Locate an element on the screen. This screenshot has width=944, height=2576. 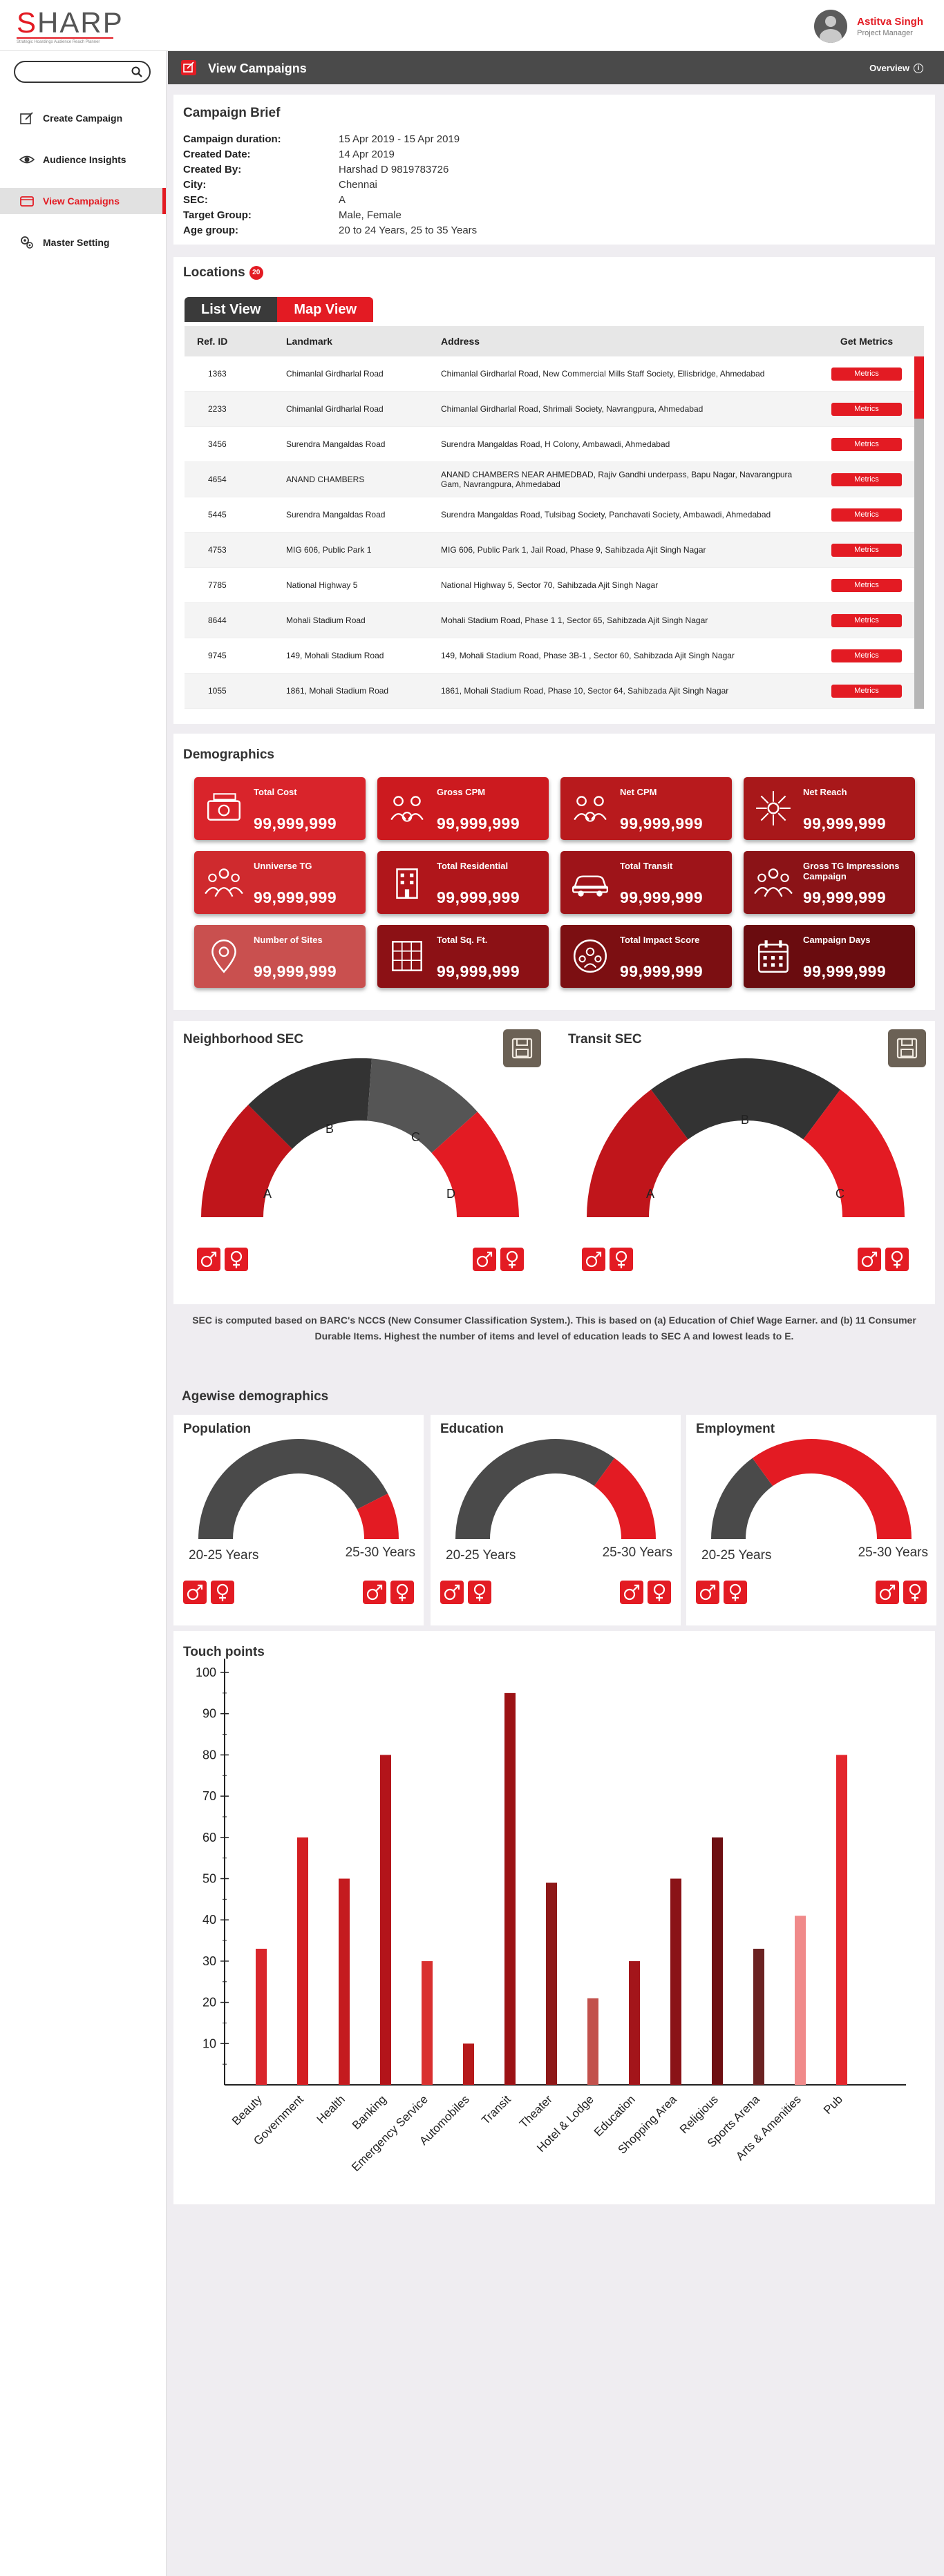
tile-net-cpm: Net CPM 99,999,999 is located at coordinates (646, 808).